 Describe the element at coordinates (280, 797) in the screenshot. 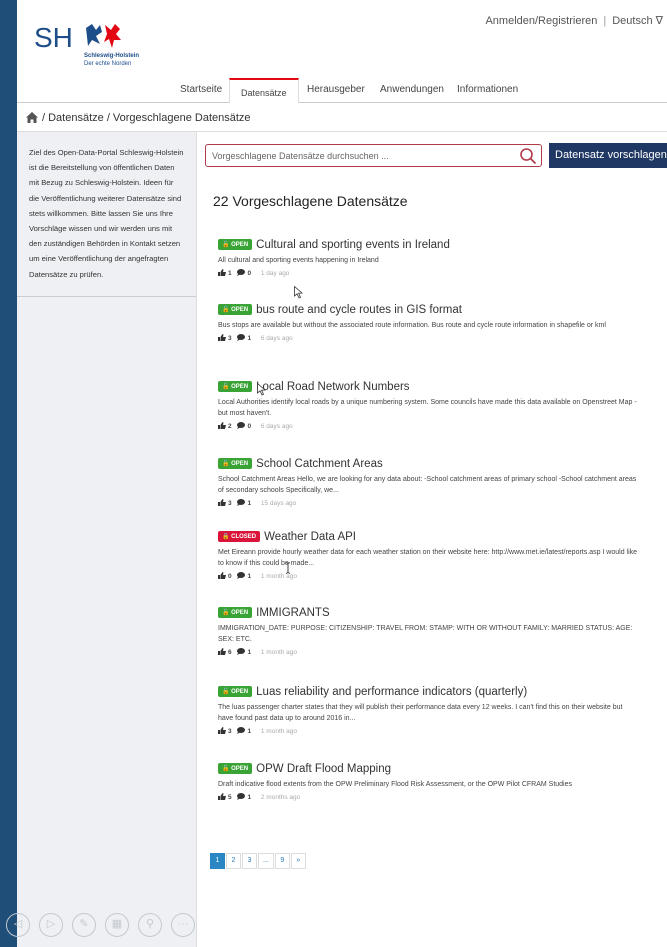

I see `timestamp: 2 months ago` at that location.